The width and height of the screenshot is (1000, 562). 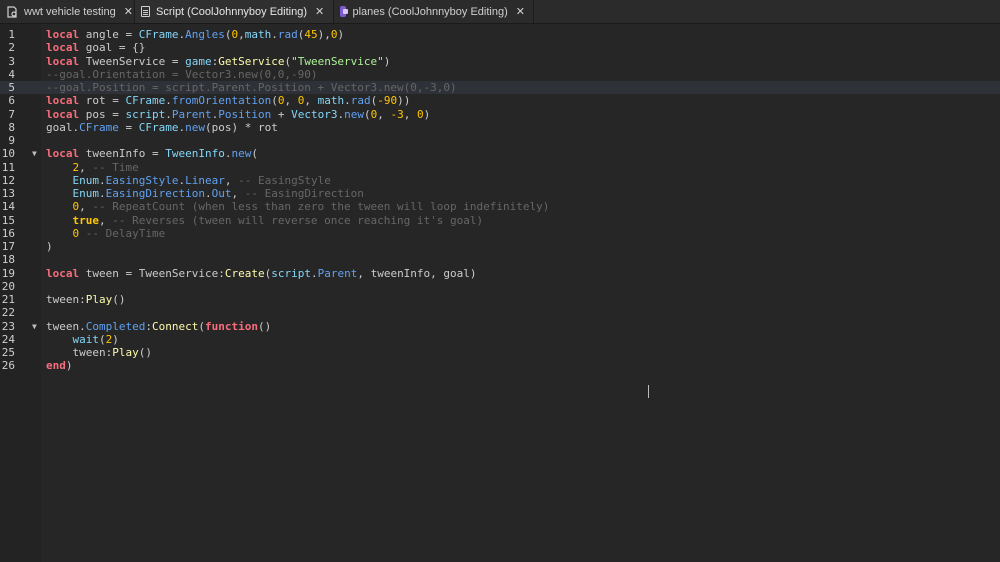 I want to click on line-number: 15, so click(x=8, y=220).